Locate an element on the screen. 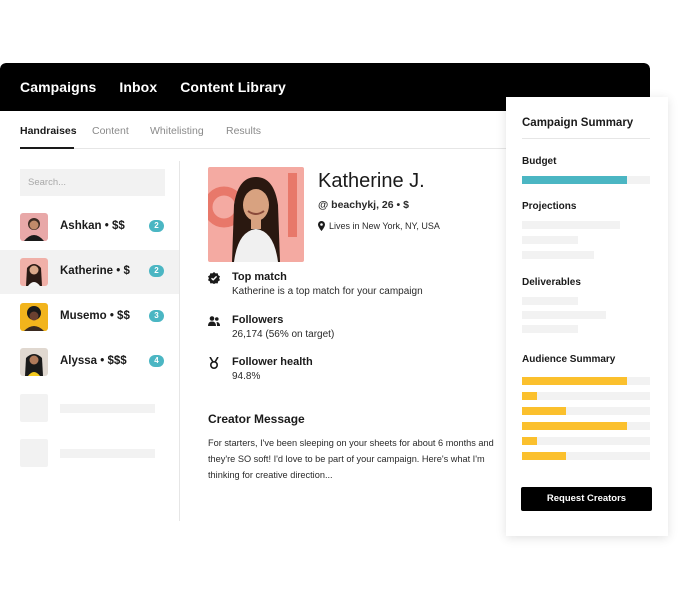 This screenshot has height=607, width=680. creator-name: Alyssa • $$$ is located at coordinates (93, 361).